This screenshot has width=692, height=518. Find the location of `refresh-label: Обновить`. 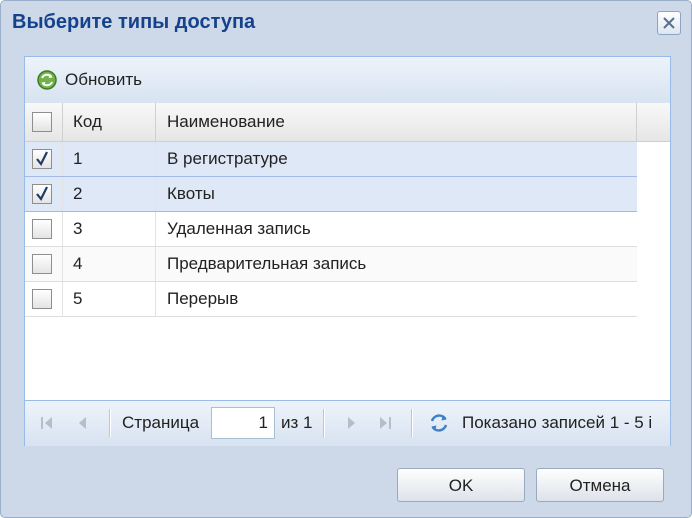

refresh-label: Обновить is located at coordinates (103, 79).